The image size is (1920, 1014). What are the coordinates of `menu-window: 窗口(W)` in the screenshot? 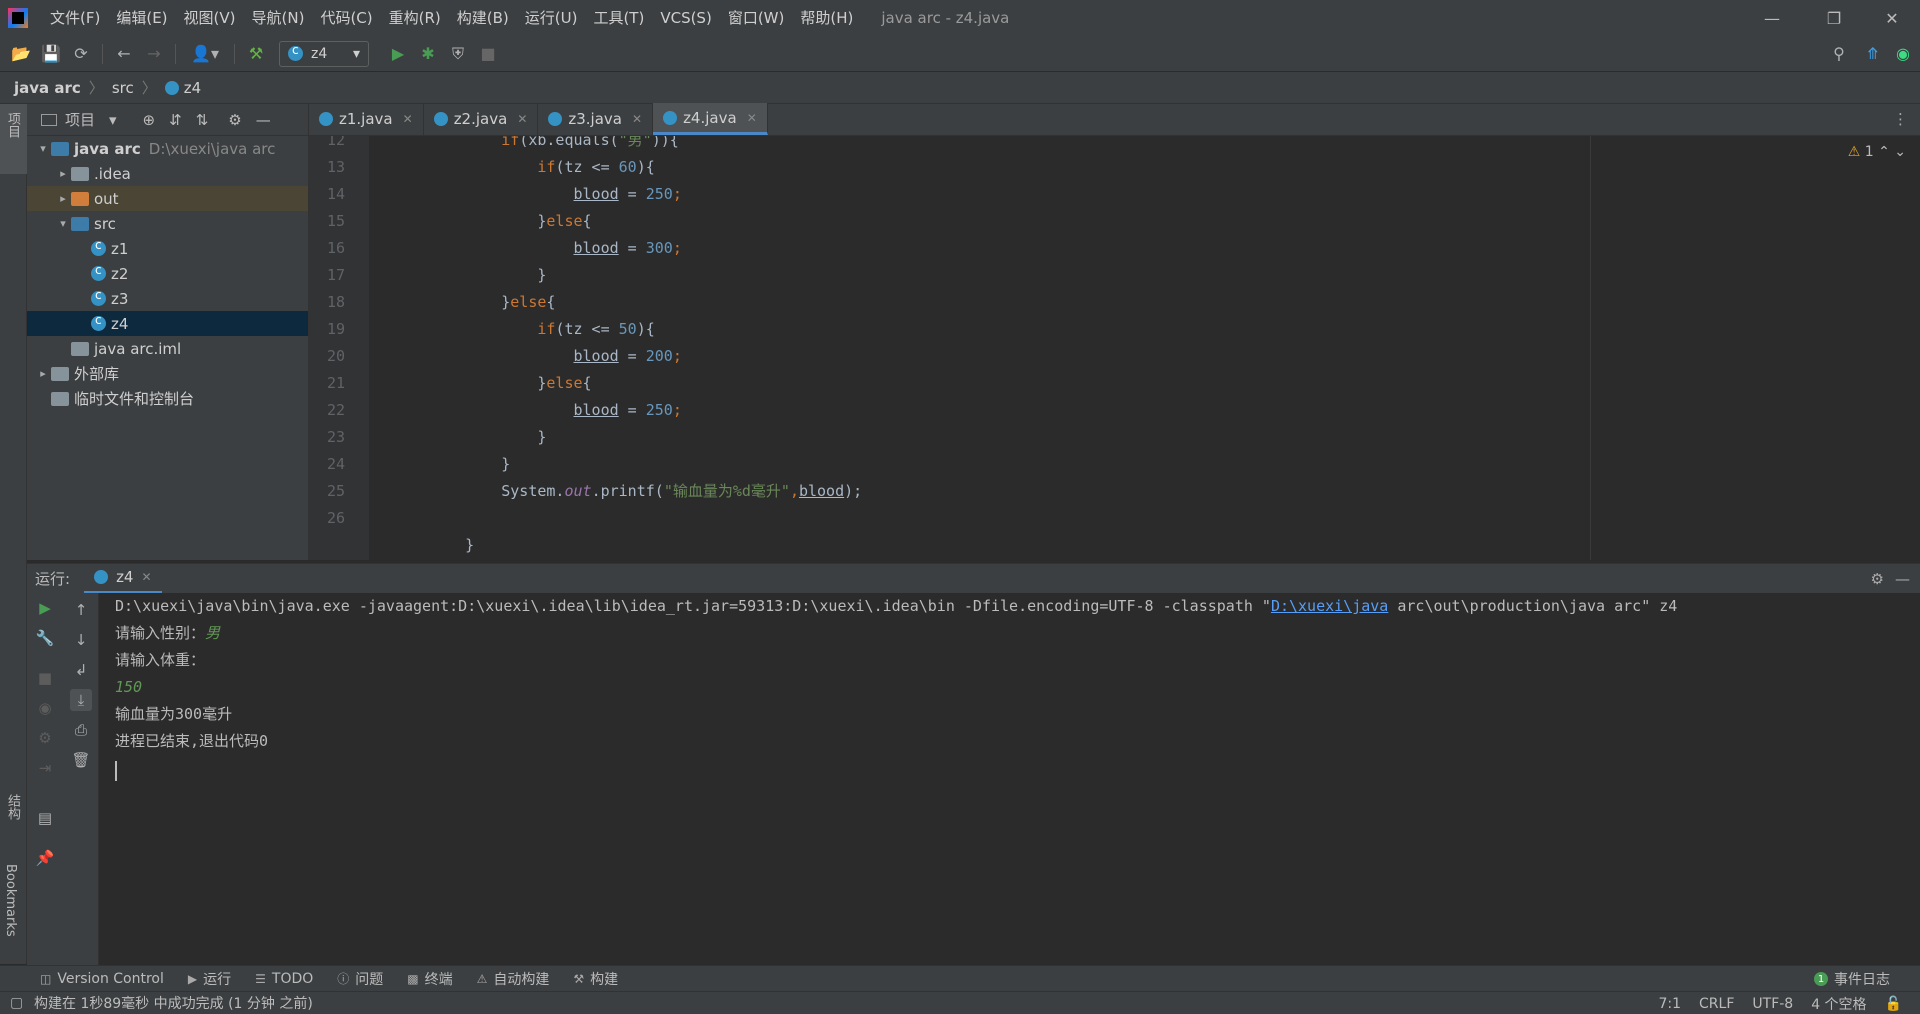 It's located at (756, 18).